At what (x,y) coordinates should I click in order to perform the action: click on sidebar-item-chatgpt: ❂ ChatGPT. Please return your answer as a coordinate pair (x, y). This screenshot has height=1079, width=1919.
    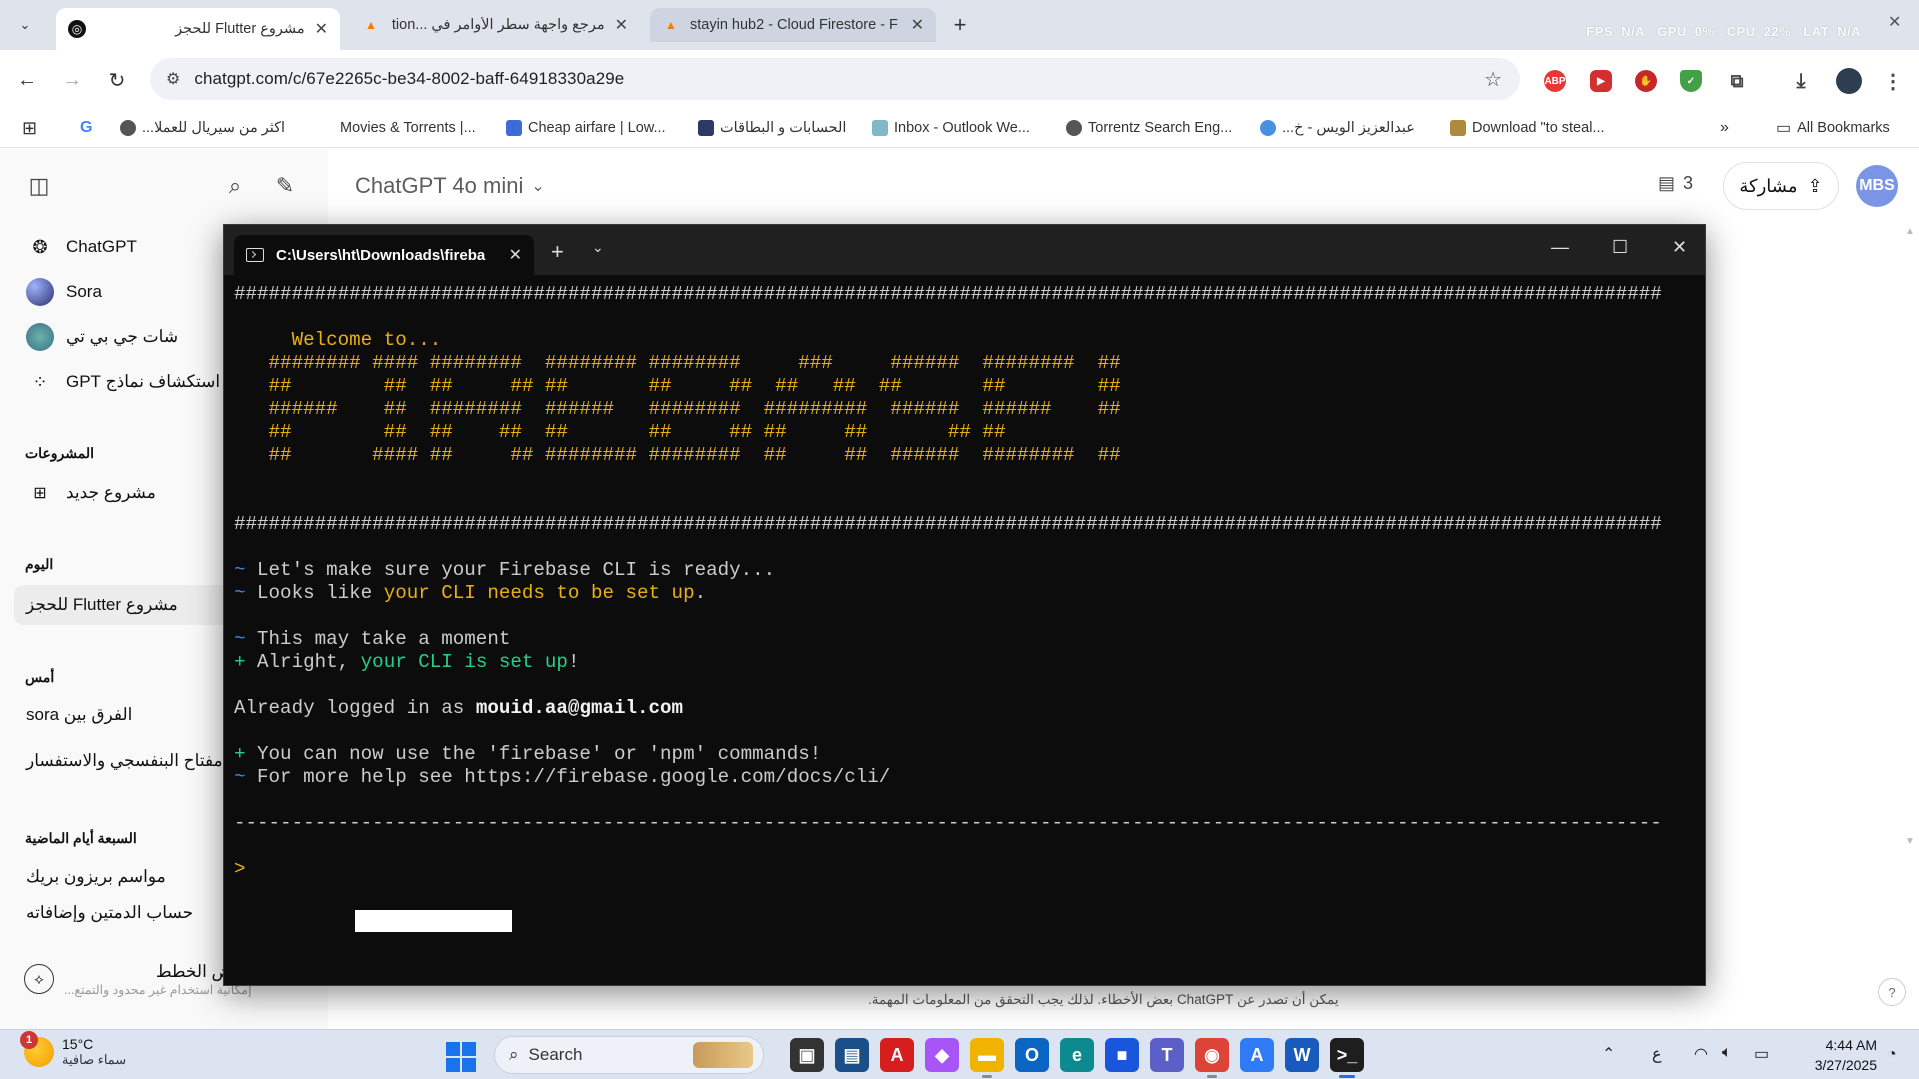
    Looking at the image, I should click on (75, 247).